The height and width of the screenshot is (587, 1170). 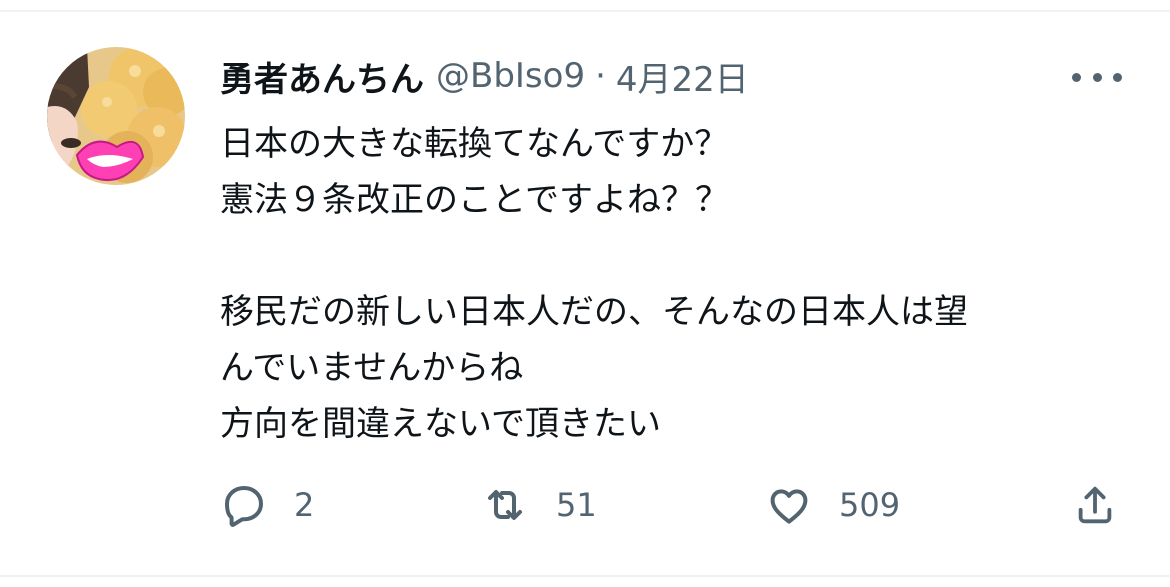 I want to click on retweet-button: 51, so click(x=538, y=505).